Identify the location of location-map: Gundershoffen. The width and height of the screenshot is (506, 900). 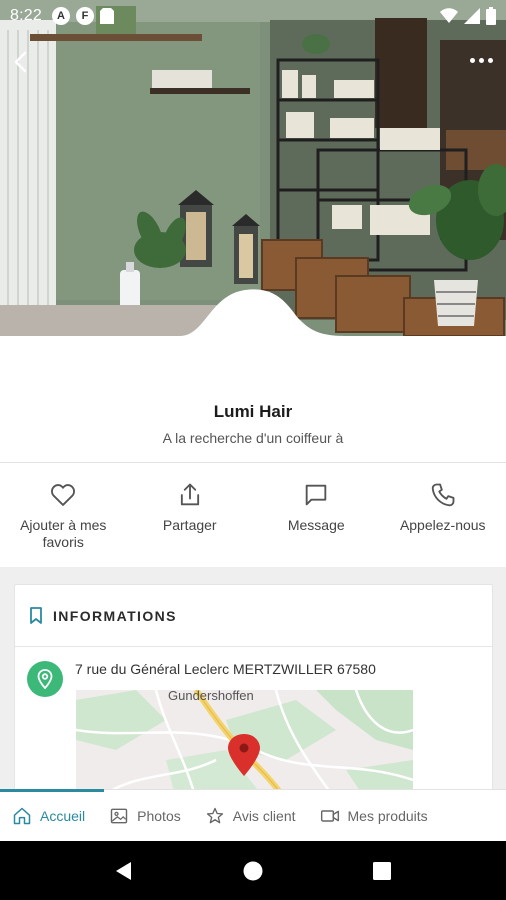
(244, 745).